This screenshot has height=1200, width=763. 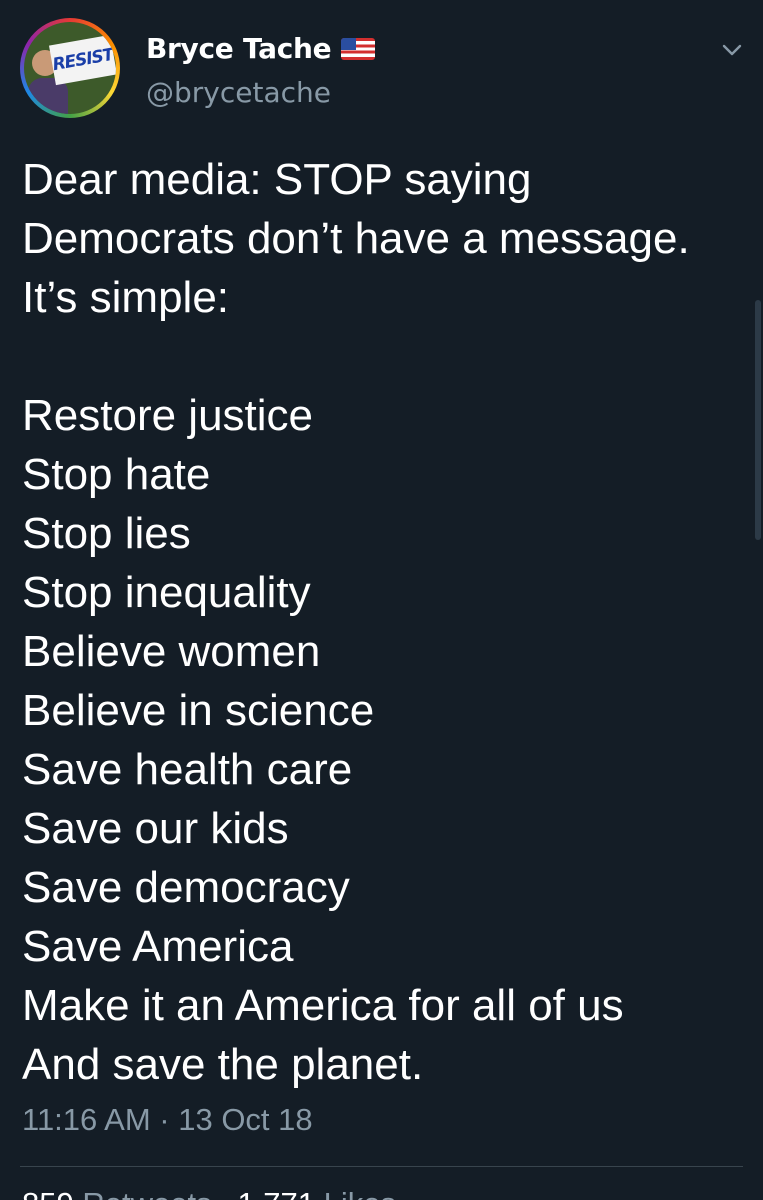 I want to click on flag-canton, so click(x=349, y=43).